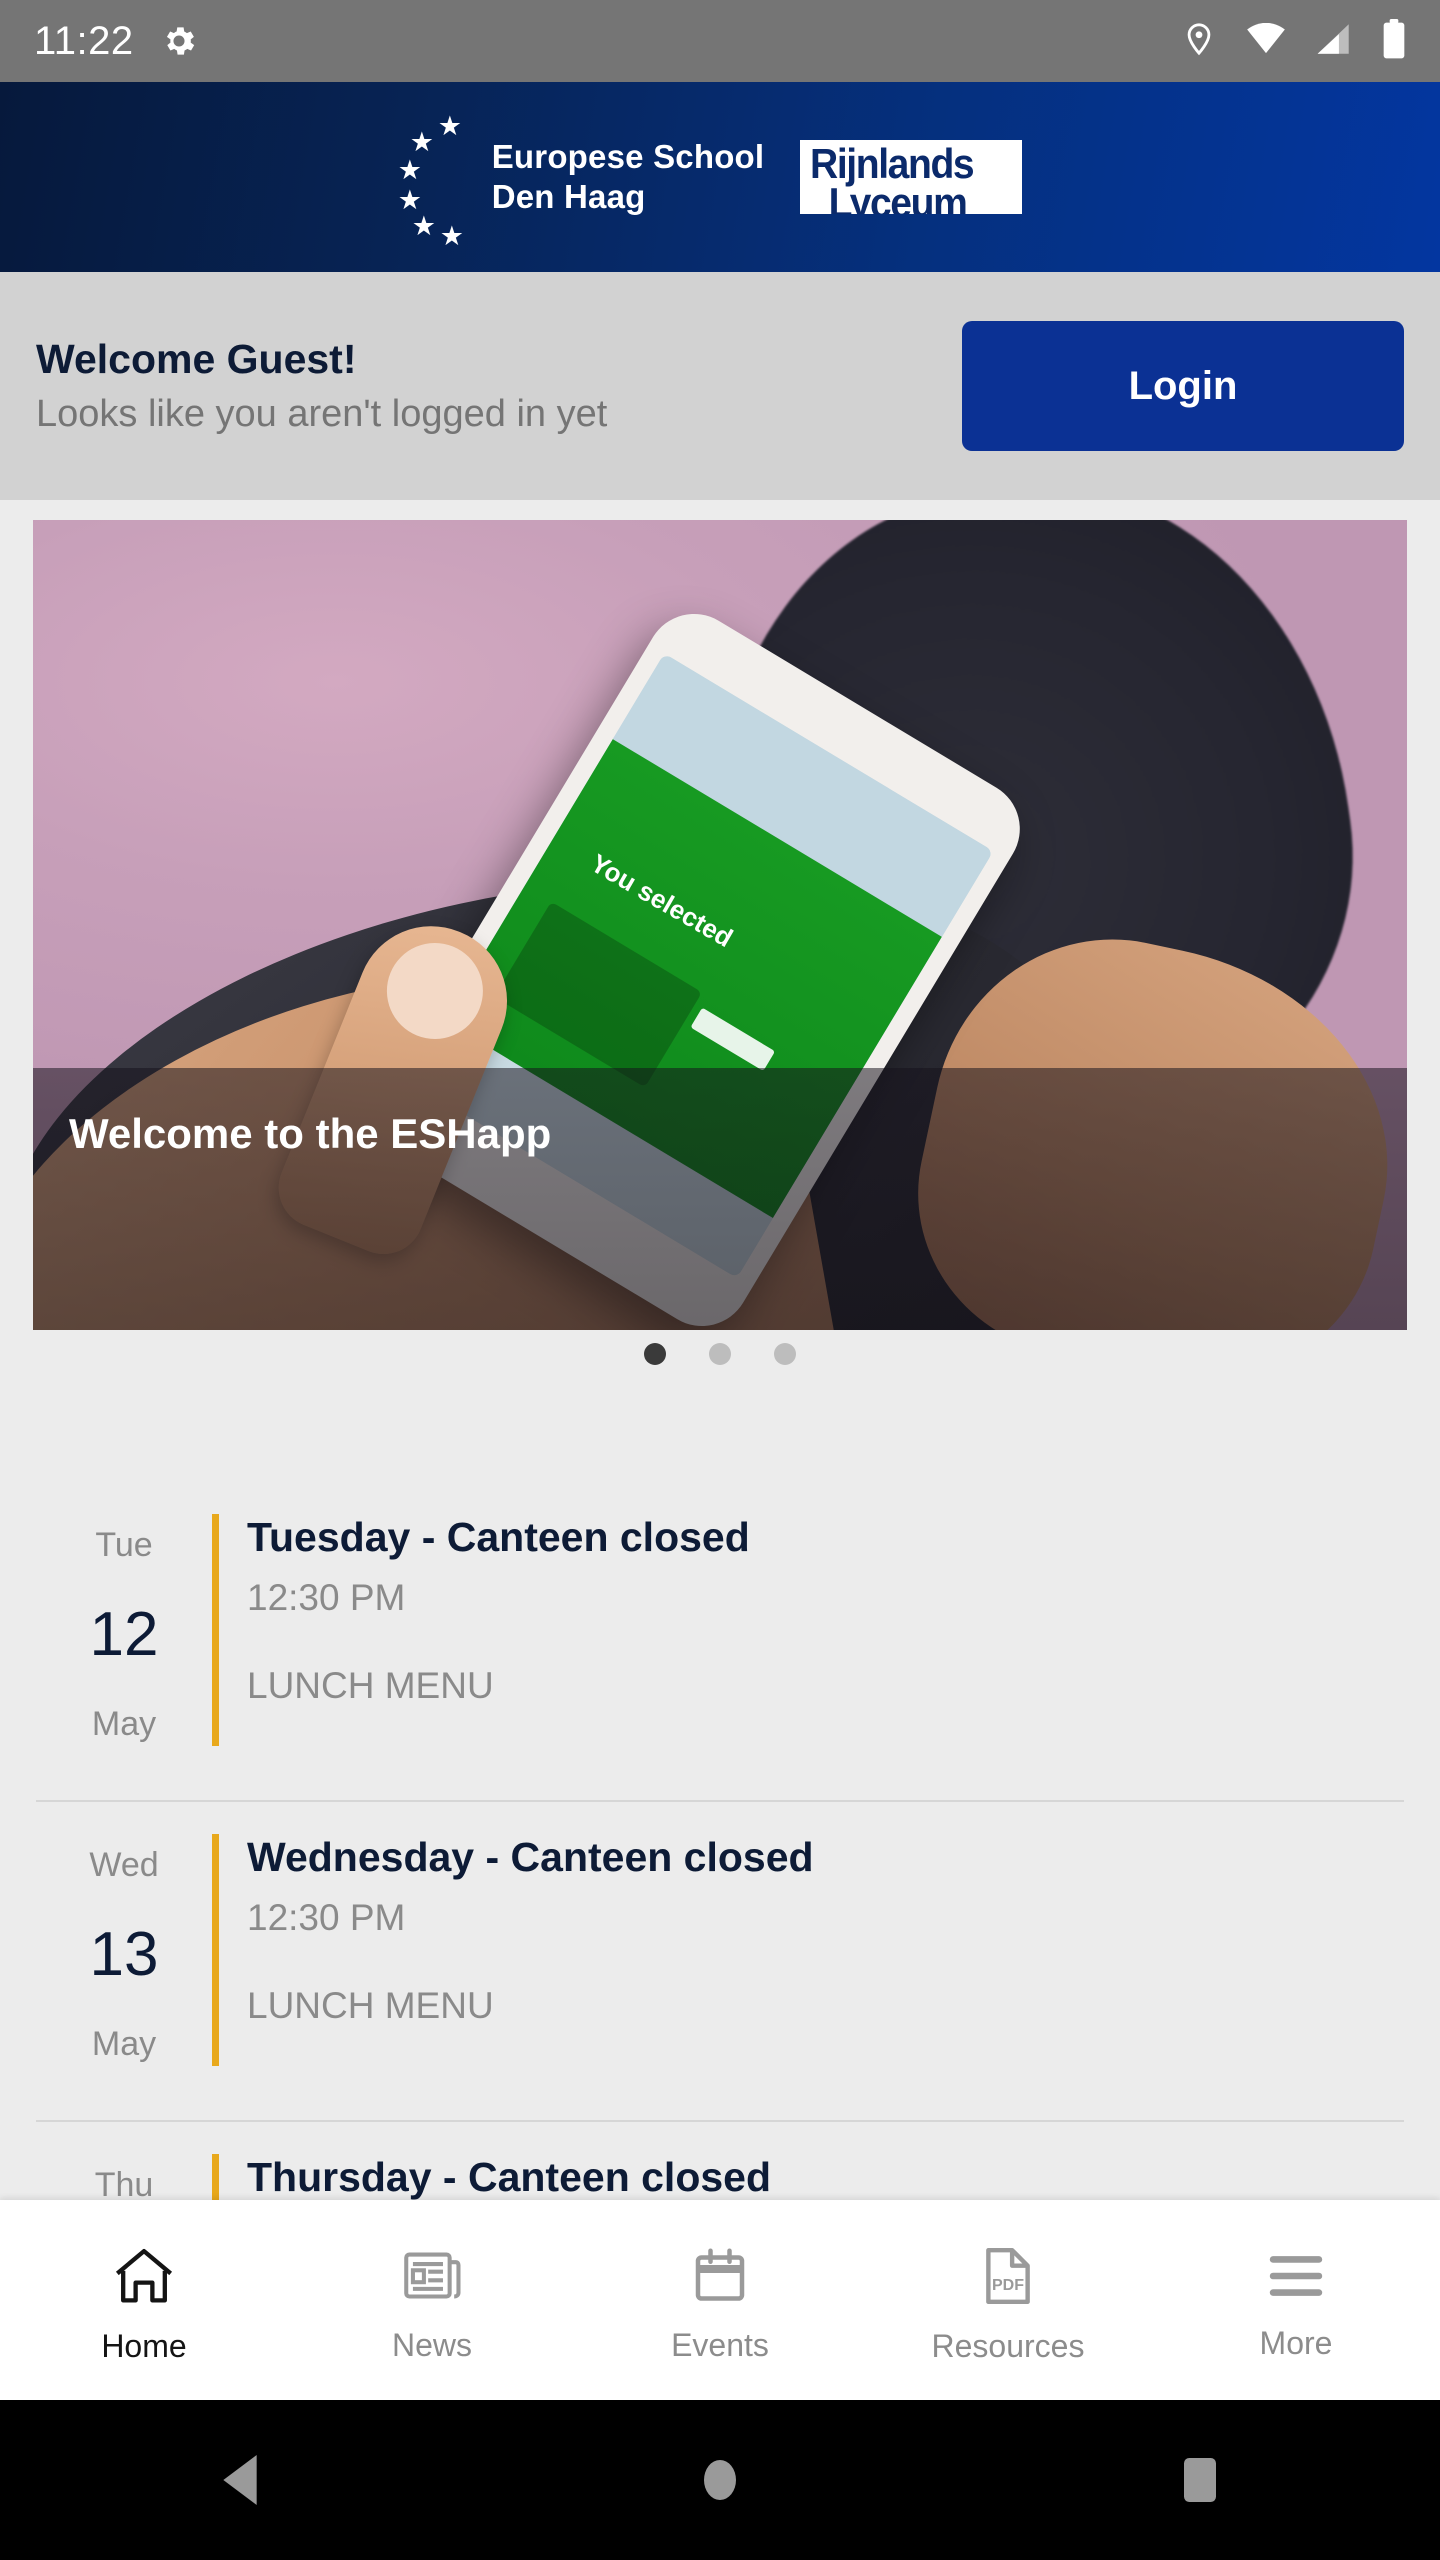 The image size is (1440, 2560). I want to click on school-name-line2: Den Haag, so click(568, 196).